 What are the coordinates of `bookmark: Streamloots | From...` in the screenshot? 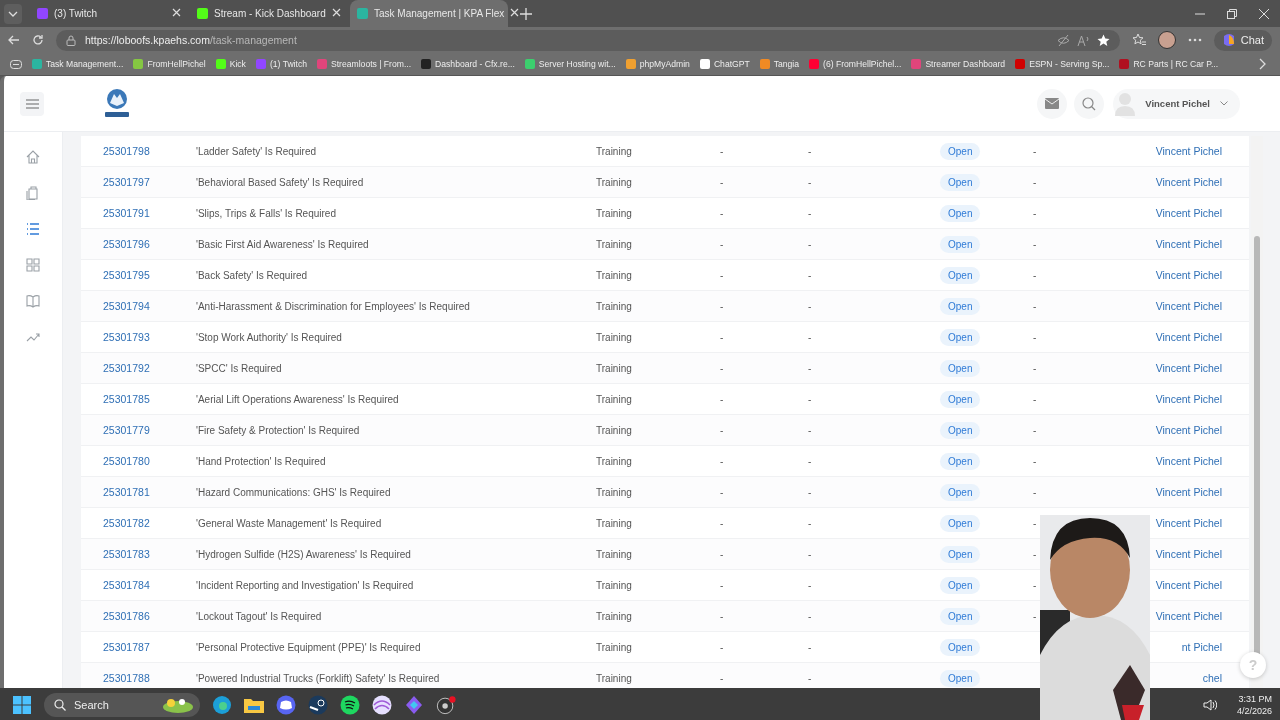 It's located at (364, 64).